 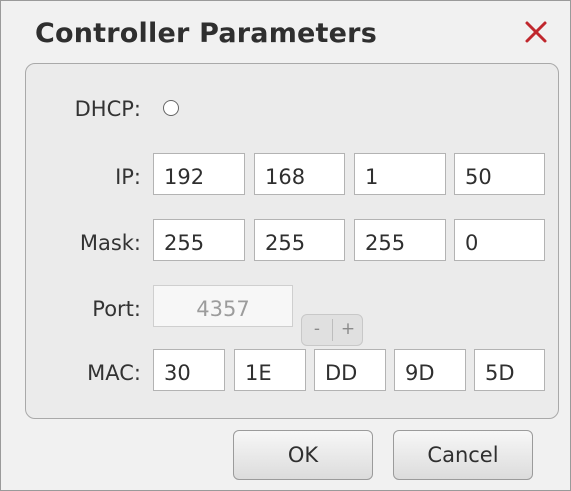 What do you see at coordinates (128, 177) in the screenshot?
I see `ip-label: IP:` at bounding box center [128, 177].